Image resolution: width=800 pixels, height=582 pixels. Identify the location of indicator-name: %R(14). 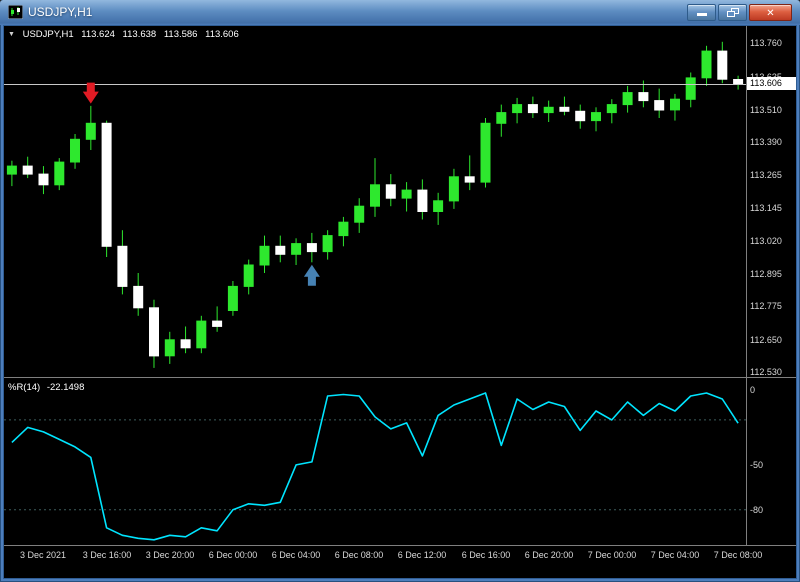
(24, 387).